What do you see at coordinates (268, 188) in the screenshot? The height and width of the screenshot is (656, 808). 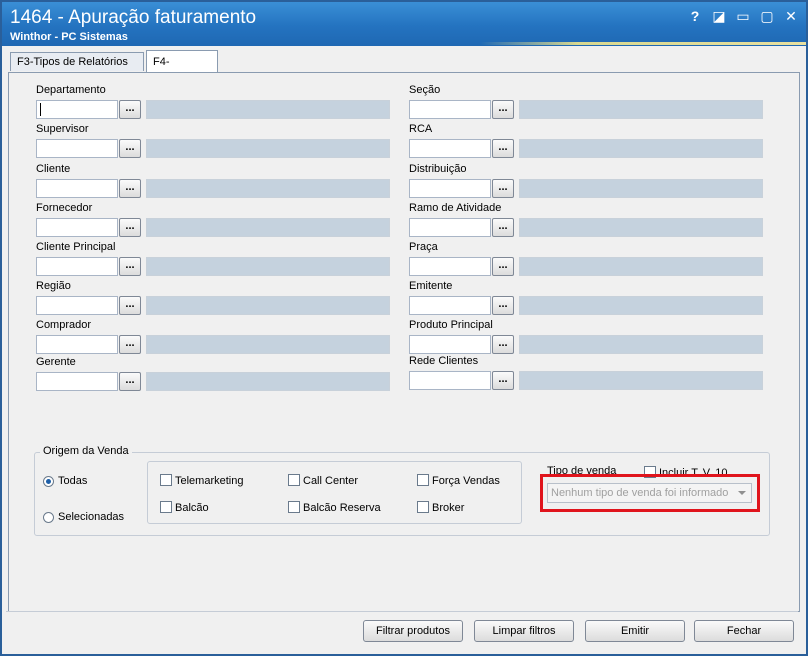 I see `cliente-description` at bounding box center [268, 188].